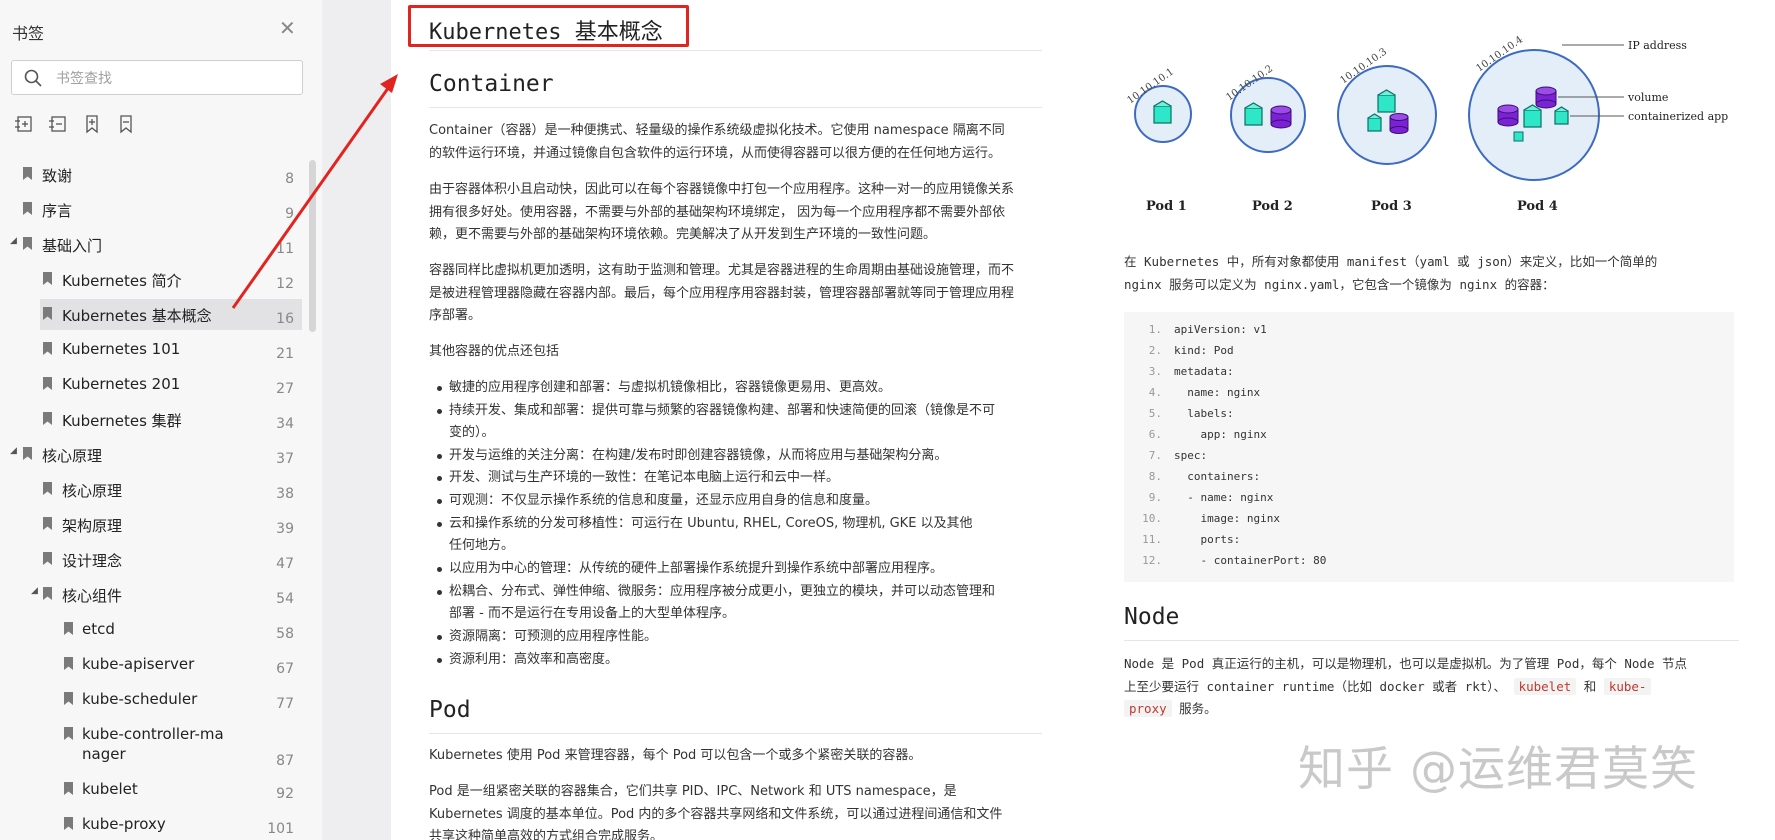 The image size is (1775, 840). What do you see at coordinates (72, 246) in the screenshot?
I see `toc-label: 基础入门` at bounding box center [72, 246].